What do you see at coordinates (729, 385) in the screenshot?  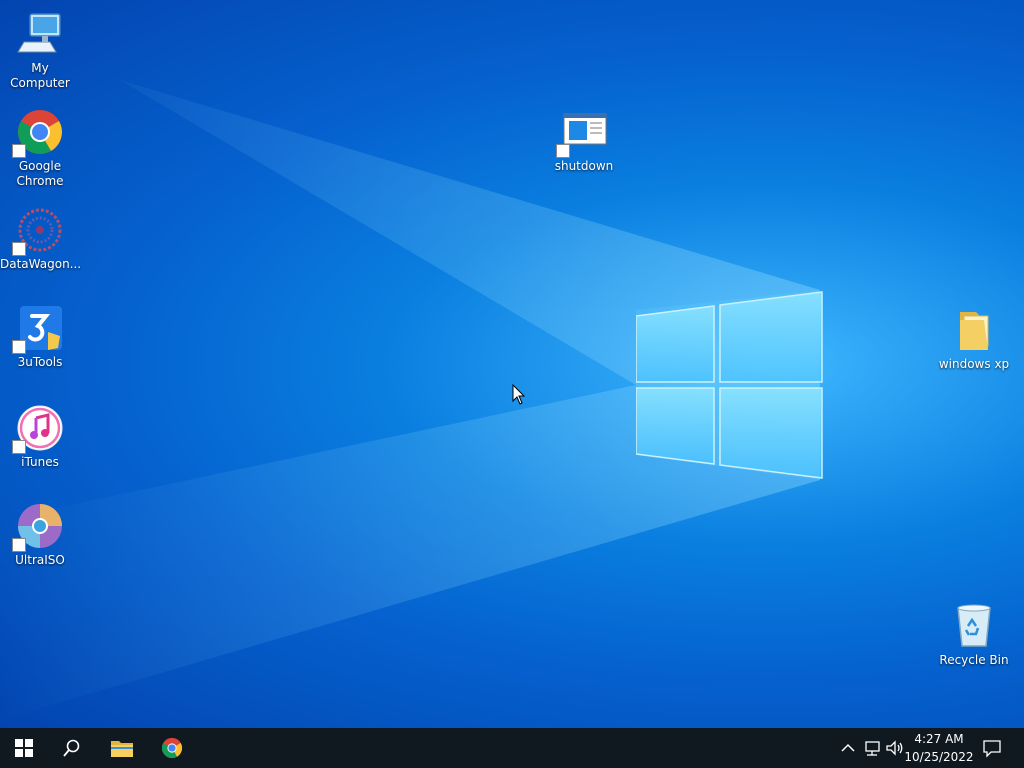 I see `windows-logo` at bounding box center [729, 385].